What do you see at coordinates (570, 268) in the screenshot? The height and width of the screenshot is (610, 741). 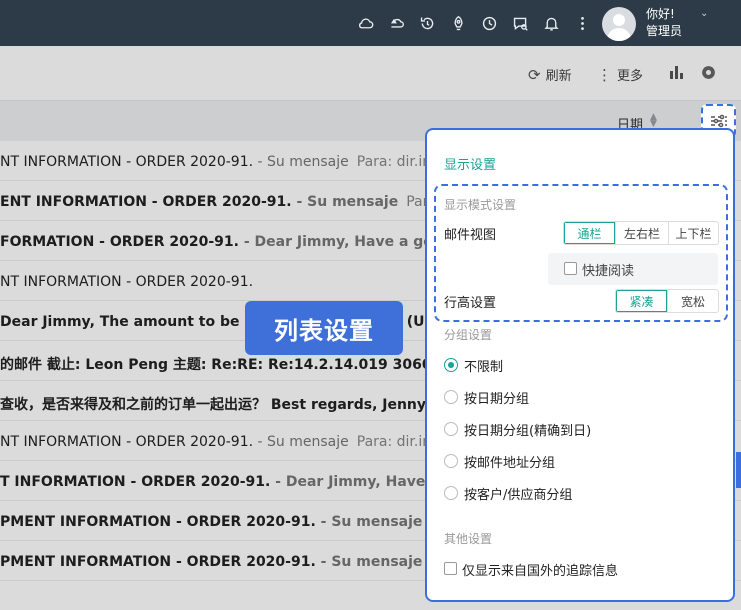 I see `quick-read-checkbox` at bounding box center [570, 268].